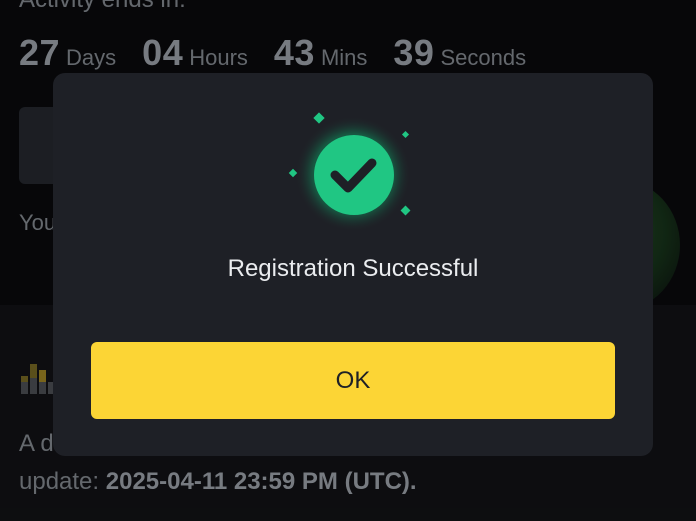 This screenshot has width=696, height=521. What do you see at coordinates (353, 268) in the screenshot?
I see `dialog-title: Registration Successful` at bounding box center [353, 268].